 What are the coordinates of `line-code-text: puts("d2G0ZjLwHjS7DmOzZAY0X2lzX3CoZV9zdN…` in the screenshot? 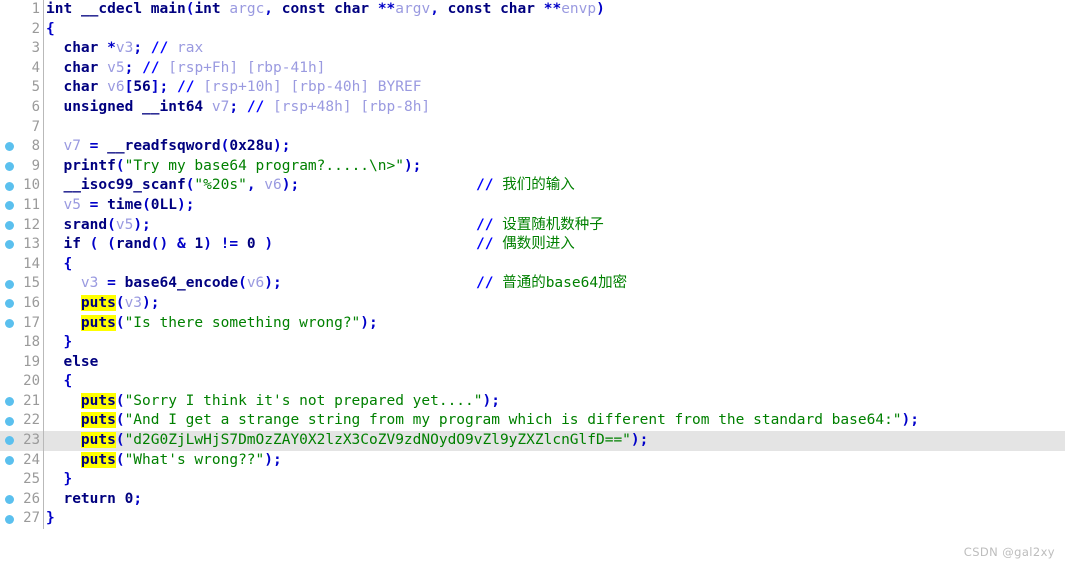 It's located at (347, 441).